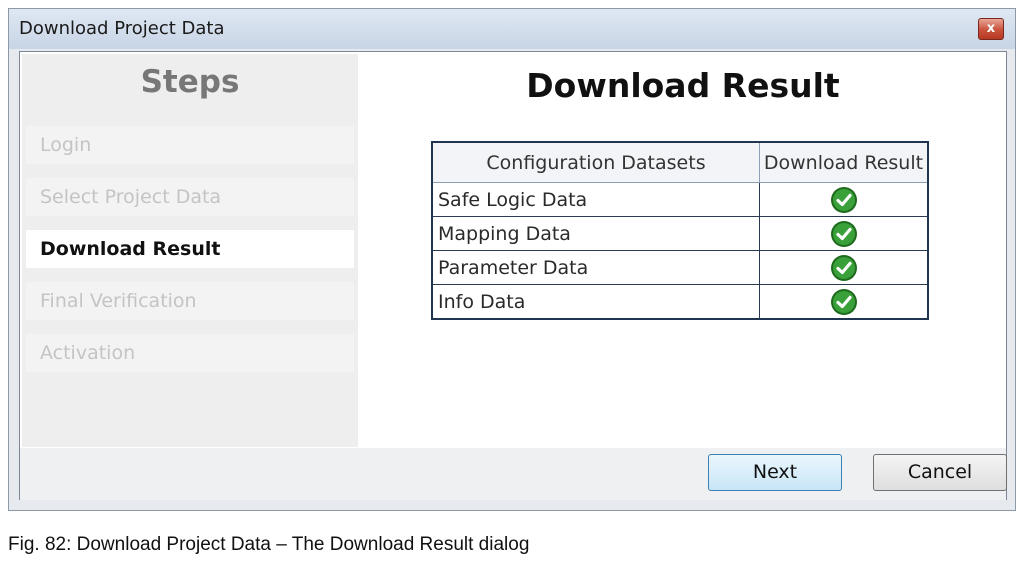  Describe the element at coordinates (190, 145) in the screenshot. I see `step-login: Login` at that location.